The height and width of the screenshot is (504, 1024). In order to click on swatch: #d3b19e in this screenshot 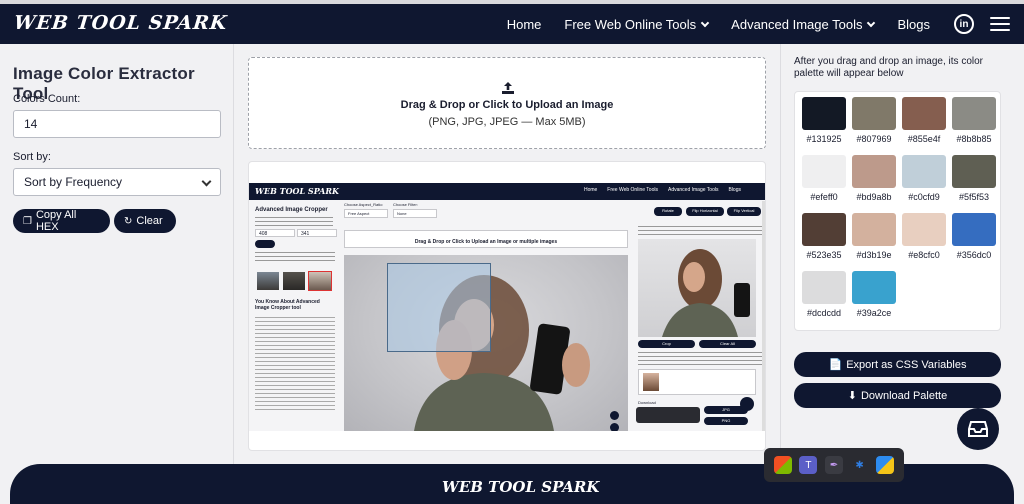, I will do `click(874, 236)`.